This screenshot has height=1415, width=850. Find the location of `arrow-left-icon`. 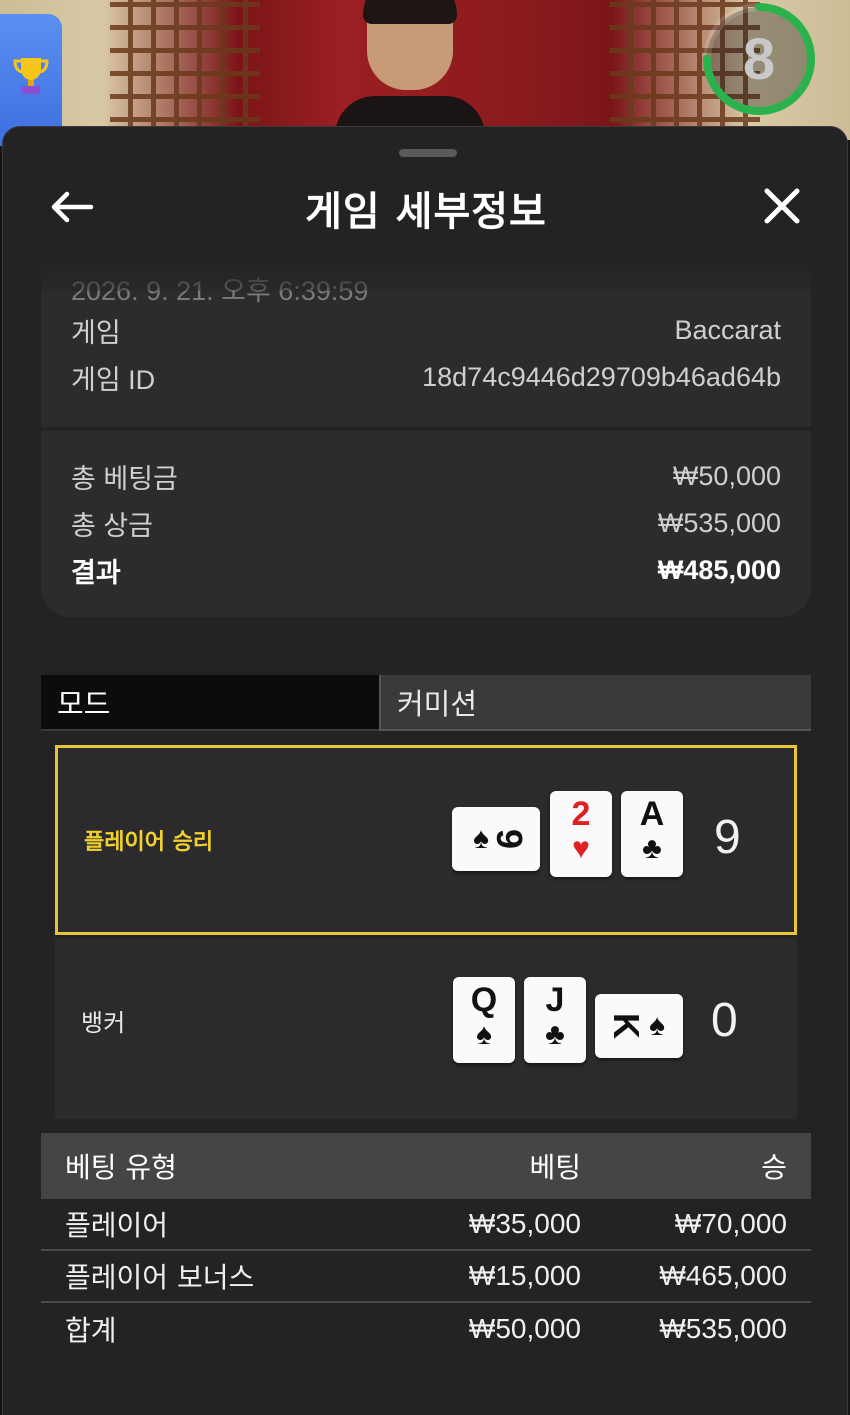

arrow-left-icon is located at coordinates (72, 207).